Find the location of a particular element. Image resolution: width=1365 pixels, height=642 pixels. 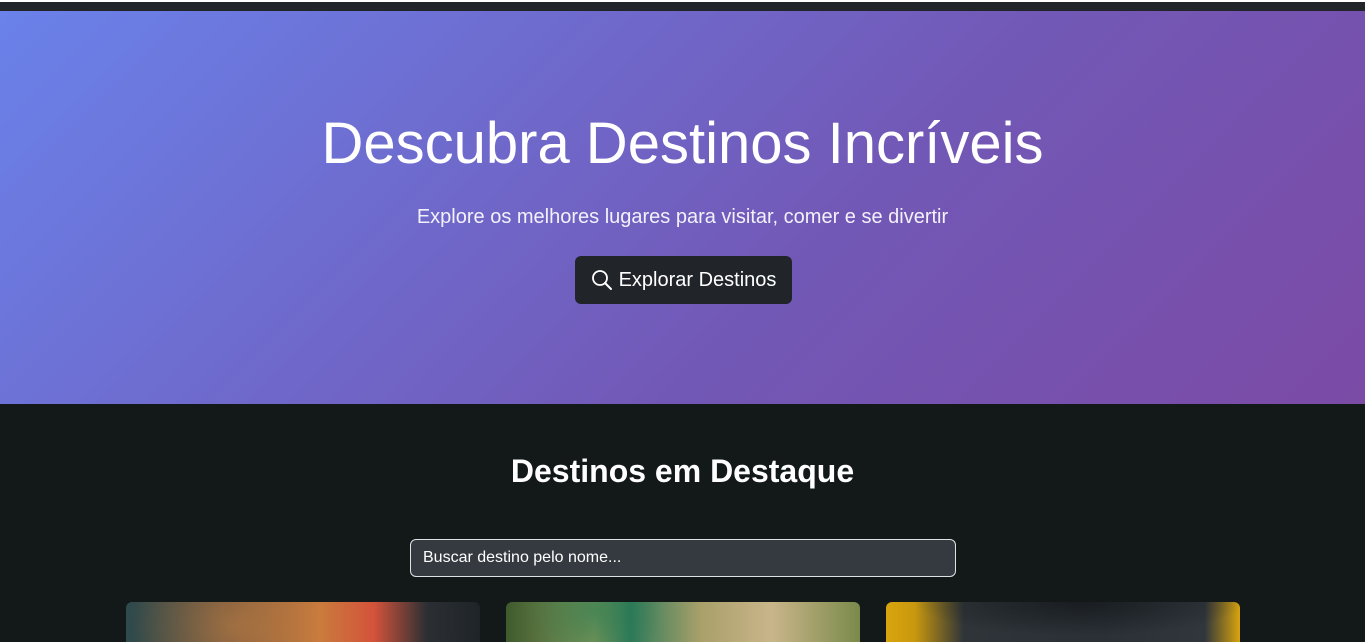

hero-title: Descubra Destinos Incríveis is located at coordinates (682, 143).